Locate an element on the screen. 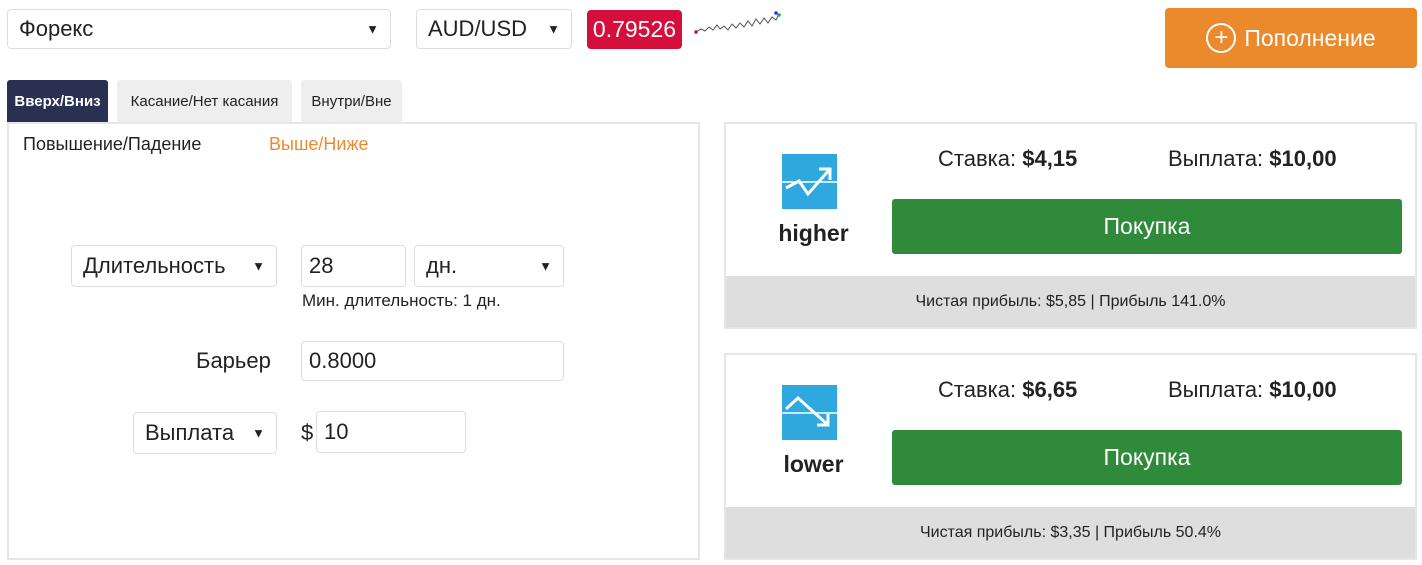 This screenshot has height=565, width=1422. amount-type-value: Выплата is located at coordinates (190, 432).